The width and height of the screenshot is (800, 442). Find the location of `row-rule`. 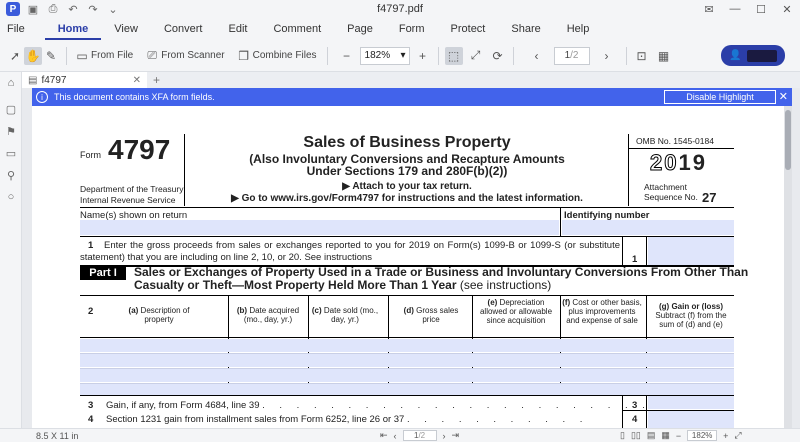

row-rule is located at coordinates (407, 236).